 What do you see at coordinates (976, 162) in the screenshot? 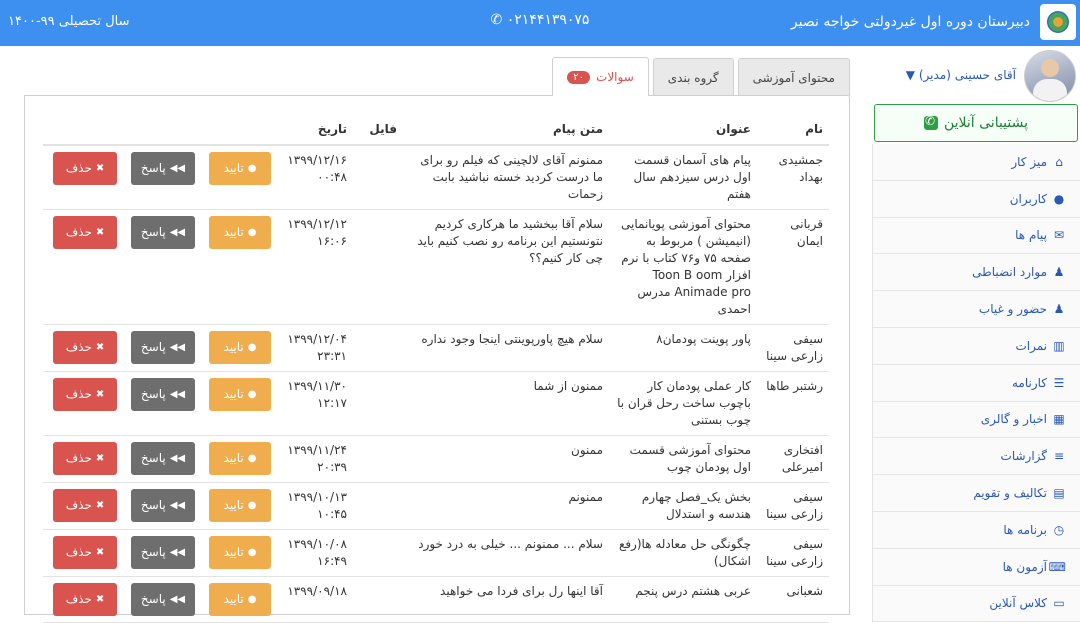
I see `sidebar-item-dashboard: ⌂ میز کار` at bounding box center [976, 162].